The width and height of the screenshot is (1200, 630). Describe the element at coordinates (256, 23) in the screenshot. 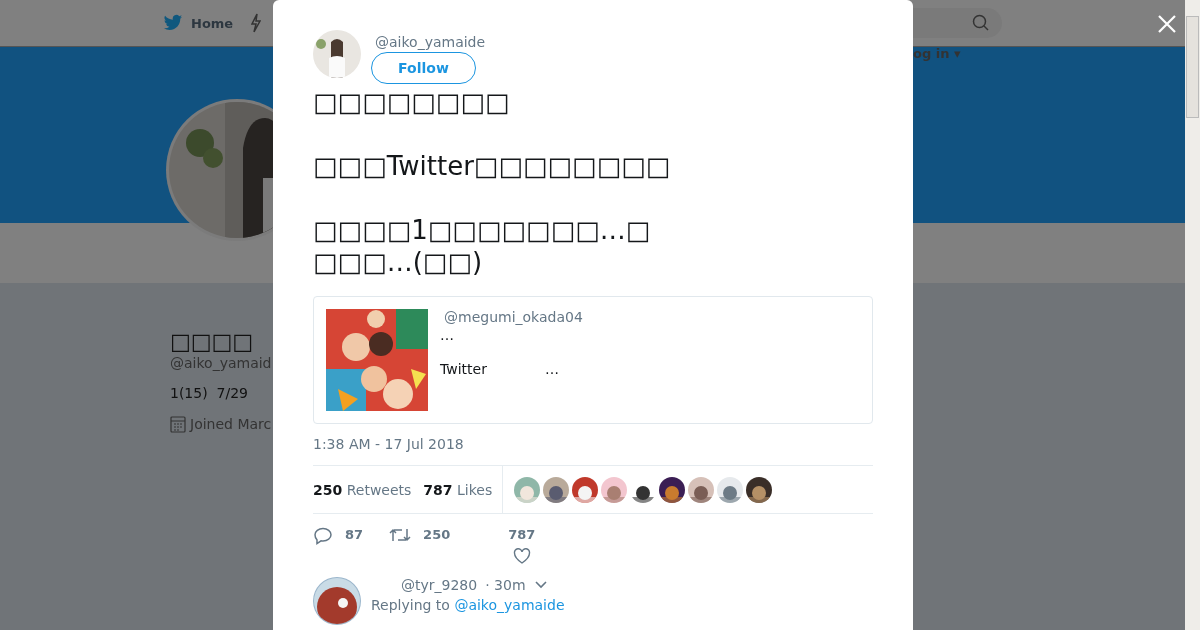

I see `bolt-icon` at that location.